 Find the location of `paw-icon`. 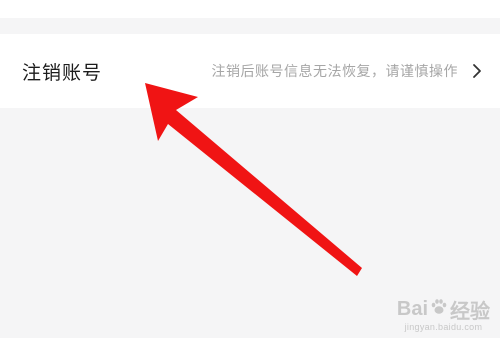

paw-icon is located at coordinates (439, 310).